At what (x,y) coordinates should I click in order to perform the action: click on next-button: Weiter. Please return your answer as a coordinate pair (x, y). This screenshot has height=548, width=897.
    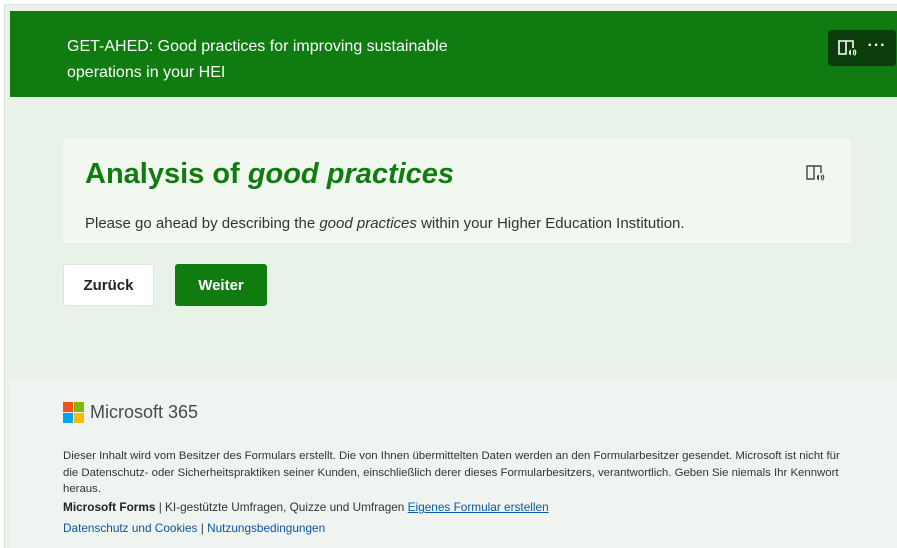
    Looking at the image, I should click on (221, 285).